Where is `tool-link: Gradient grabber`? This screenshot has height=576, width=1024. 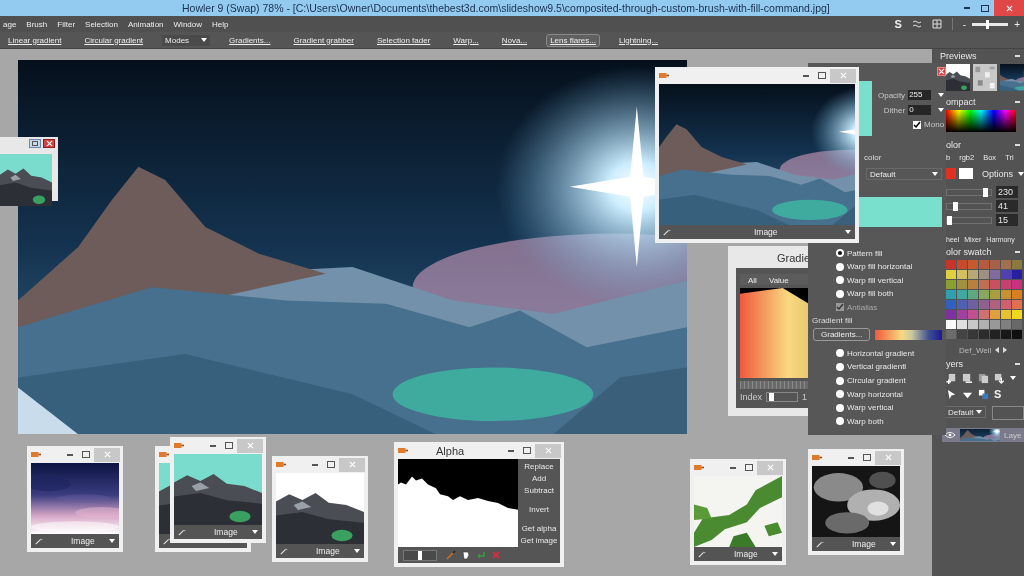 tool-link: Gradient grabber is located at coordinates (323, 40).